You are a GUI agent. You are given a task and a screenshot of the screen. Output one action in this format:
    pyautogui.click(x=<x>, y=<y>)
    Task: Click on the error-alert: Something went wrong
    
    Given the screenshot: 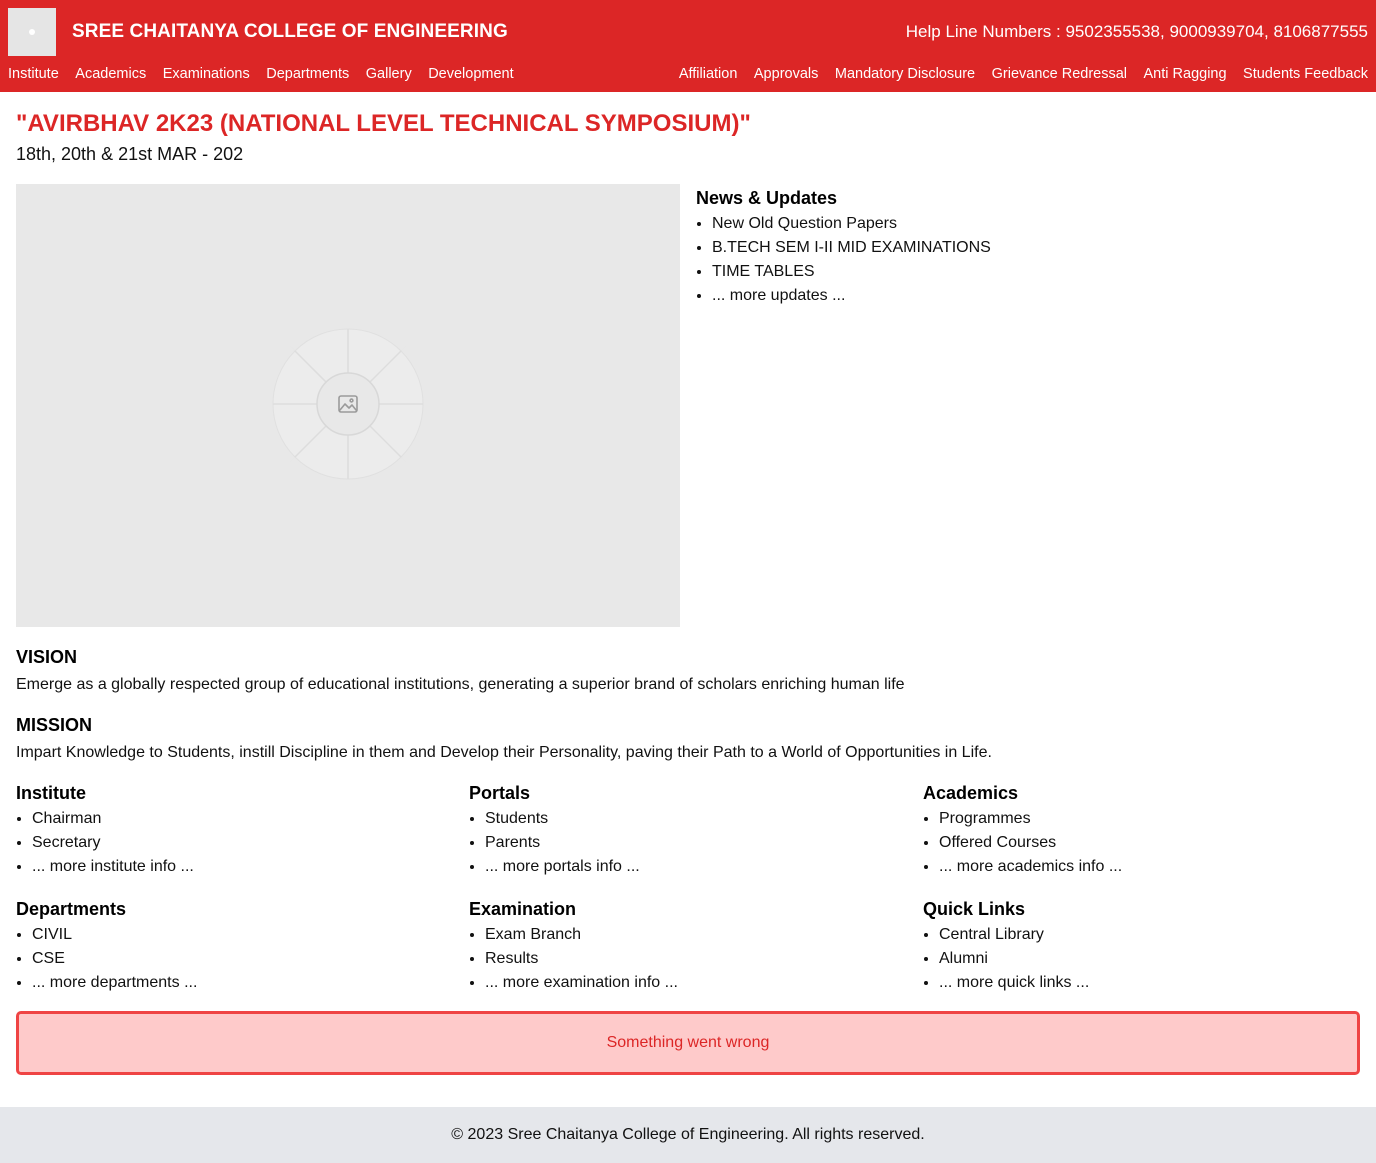 What is the action you would take?
    pyautogui.click(x=688, y=1043)
    